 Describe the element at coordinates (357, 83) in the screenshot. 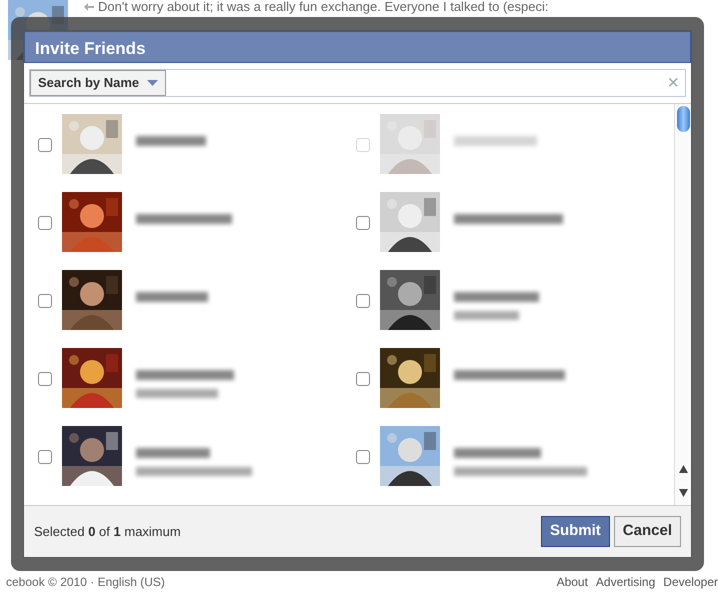

I see `search-field: Search by Name ×` at that location.